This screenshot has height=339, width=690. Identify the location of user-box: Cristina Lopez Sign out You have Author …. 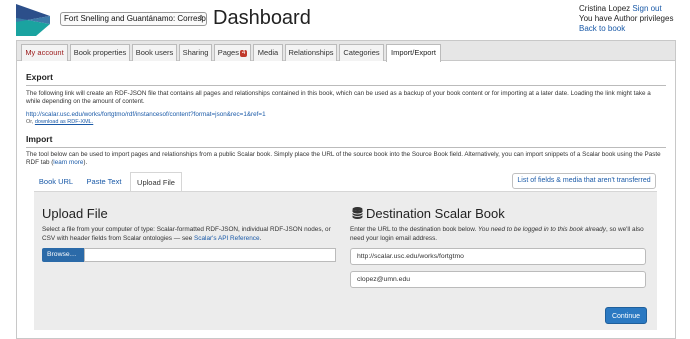
(626, 19).